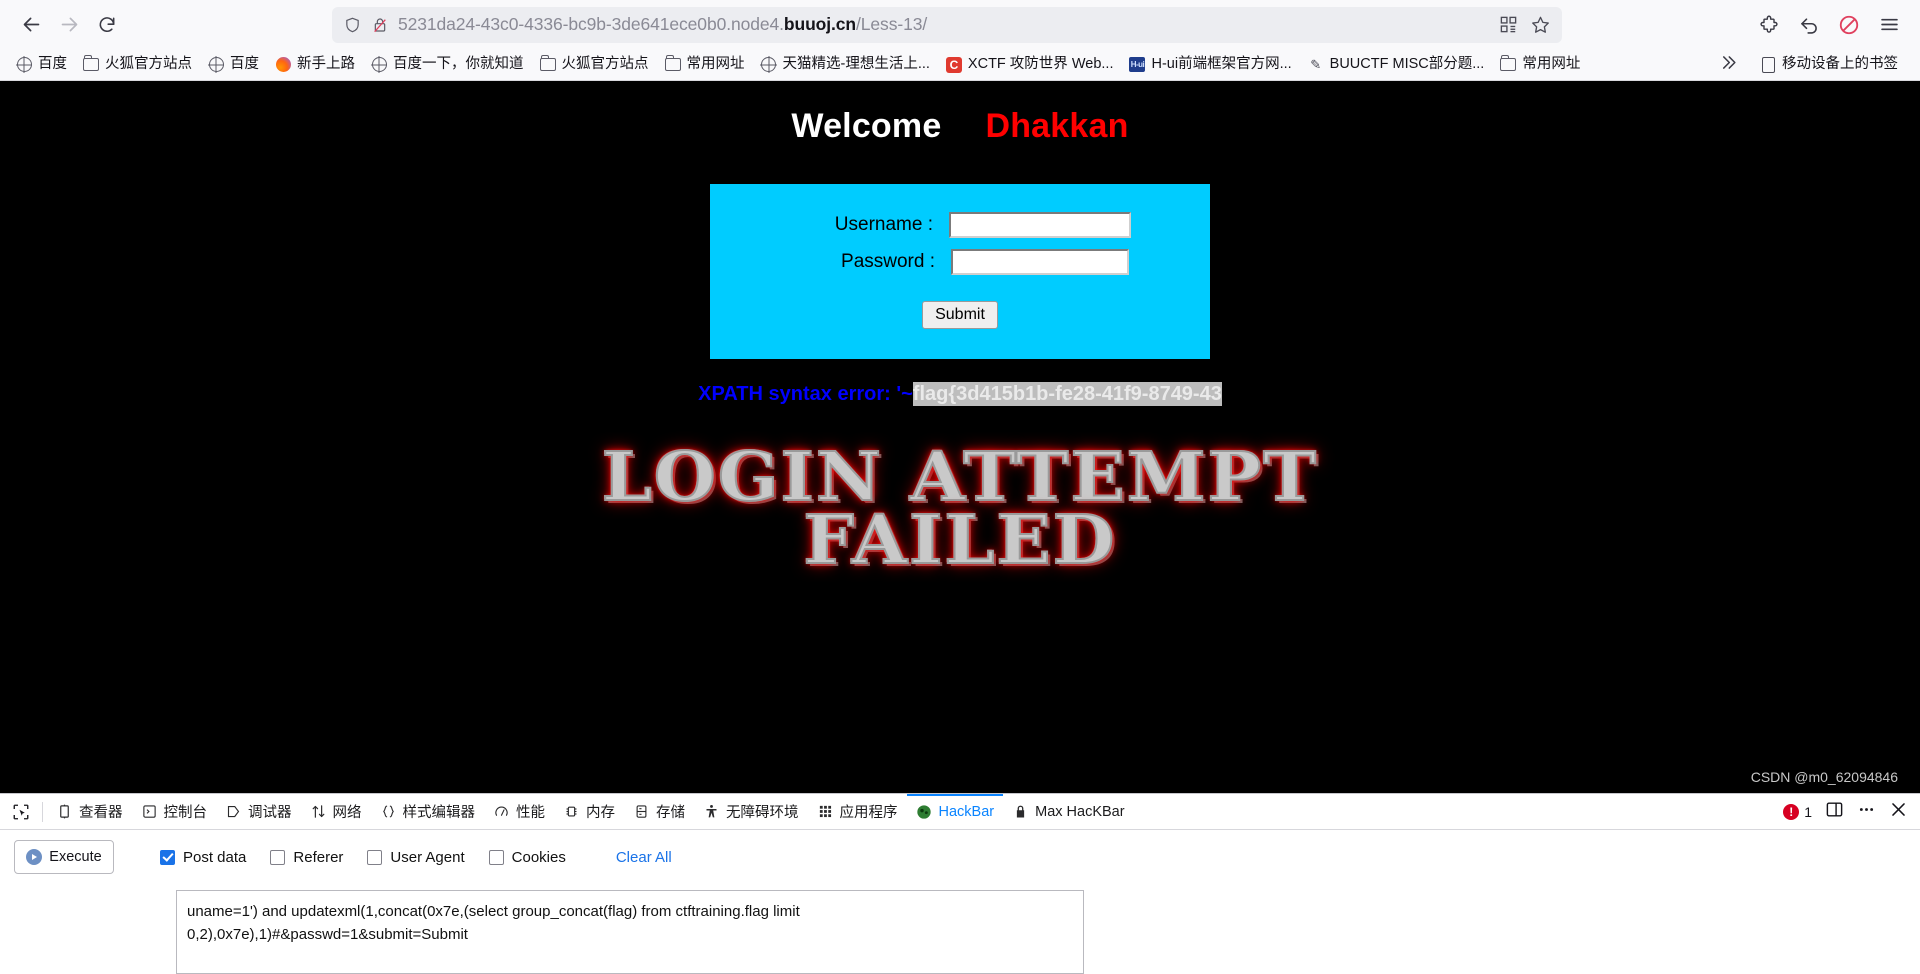  I want to click on tab-label: 样式编辑器, so click(439, 813).